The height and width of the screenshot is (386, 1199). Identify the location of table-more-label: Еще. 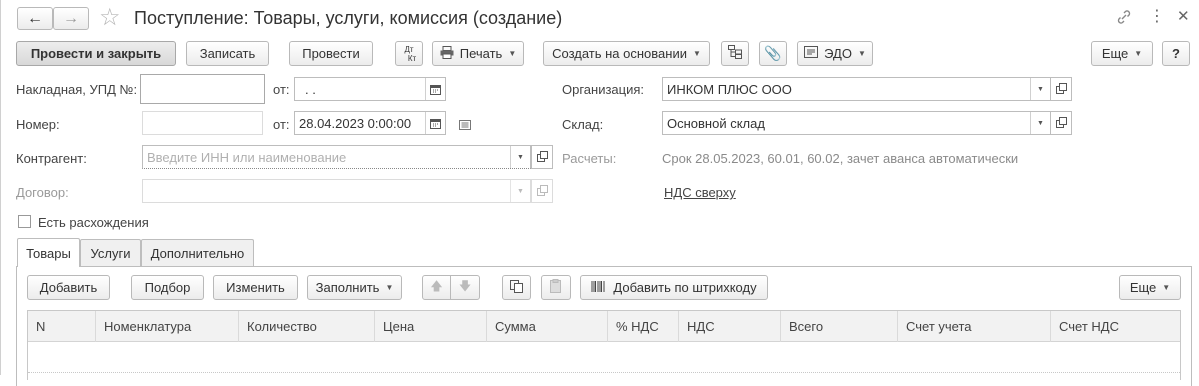
(1143, 287).